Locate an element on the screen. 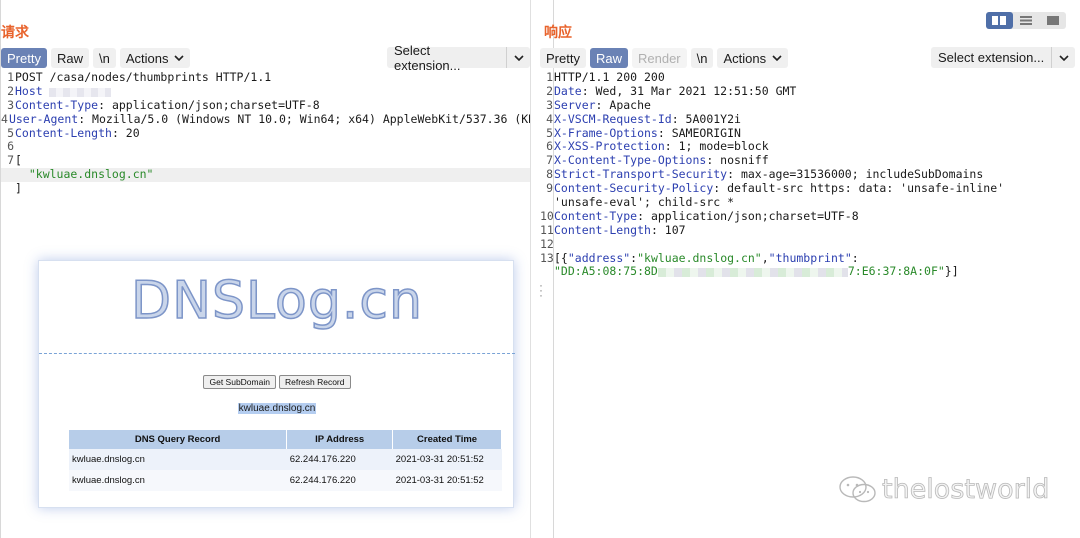 This screenshot has height=538, width=1080. header-key: X-XSS-Protection is located at coordinates (609, 146).